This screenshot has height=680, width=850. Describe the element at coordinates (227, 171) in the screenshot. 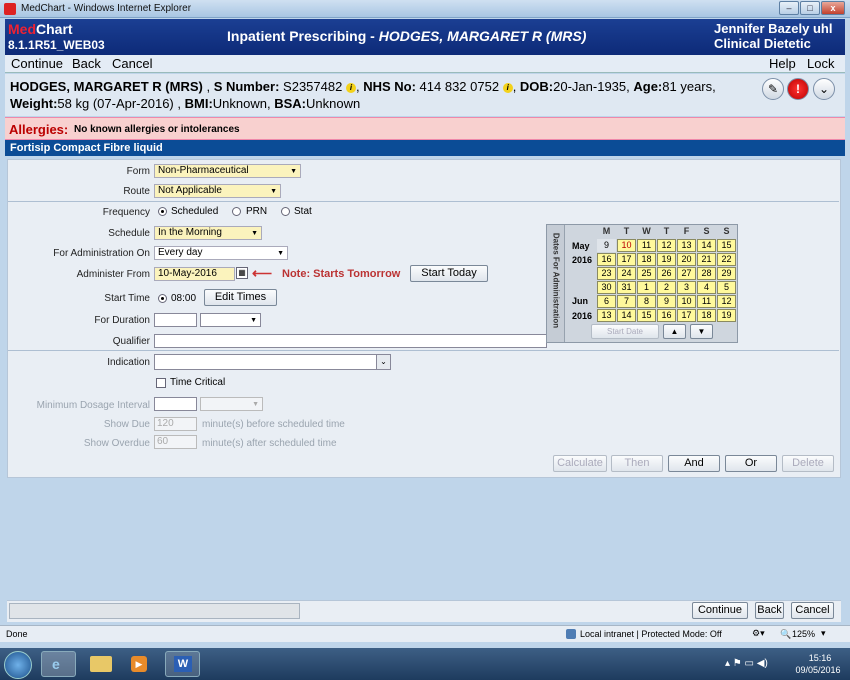

I see `form-select: Non-Pharmaceutical ▼` at that location.